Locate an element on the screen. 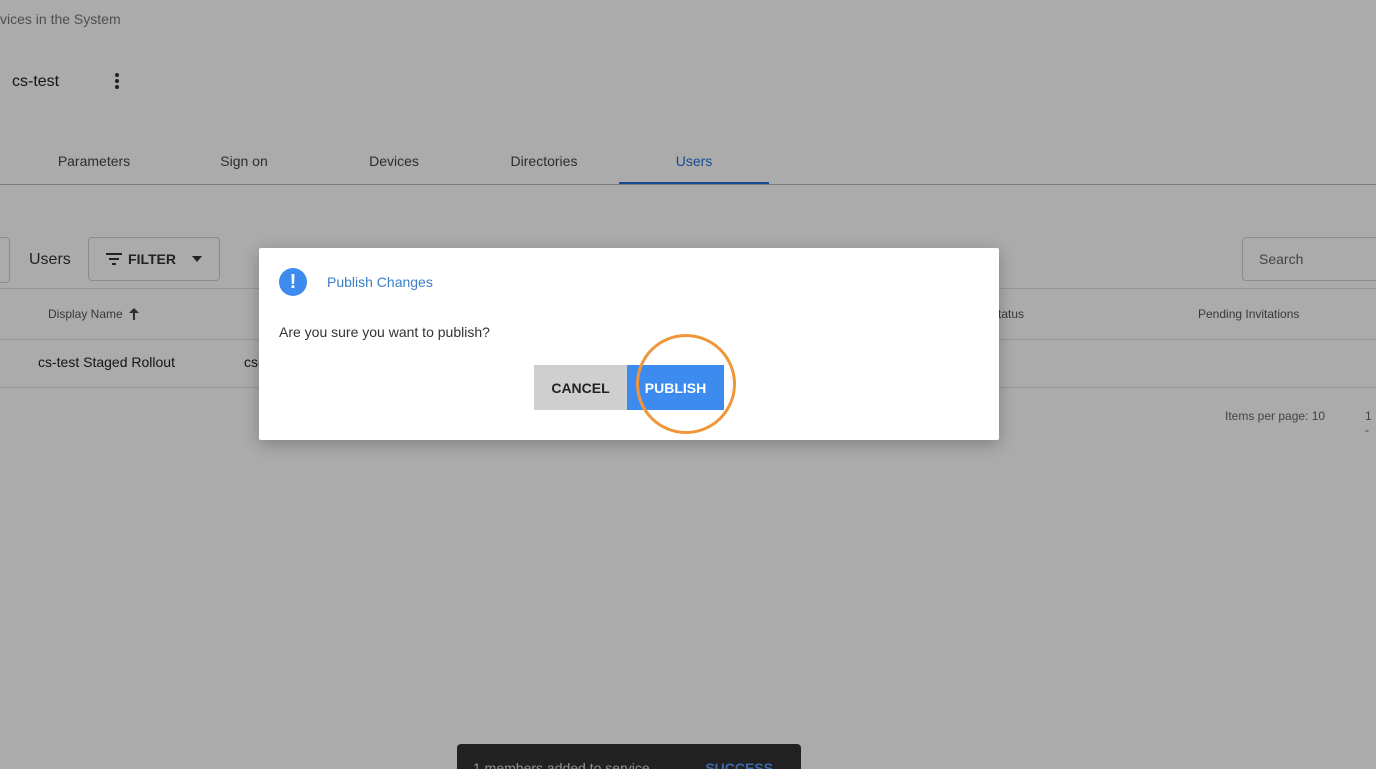 This screenshot has width=1376, height=769. dialog-title: Publish Changes is located at coordinates (380, 282).